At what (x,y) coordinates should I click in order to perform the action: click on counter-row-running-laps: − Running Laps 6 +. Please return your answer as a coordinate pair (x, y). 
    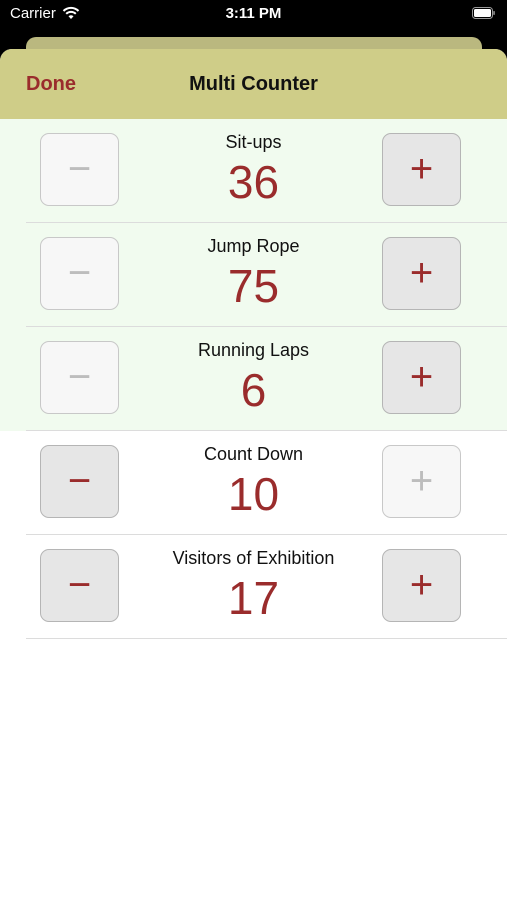
    Looking at the image, I should click on (253, 379).